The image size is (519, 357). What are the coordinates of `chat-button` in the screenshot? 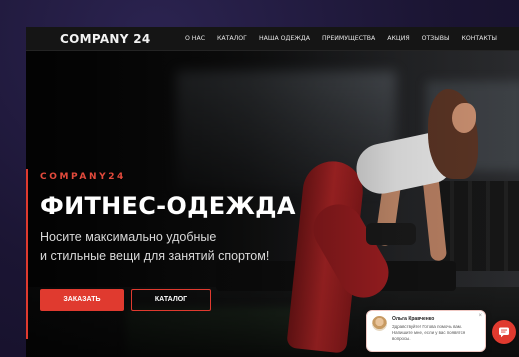 It's located at (504, 332).